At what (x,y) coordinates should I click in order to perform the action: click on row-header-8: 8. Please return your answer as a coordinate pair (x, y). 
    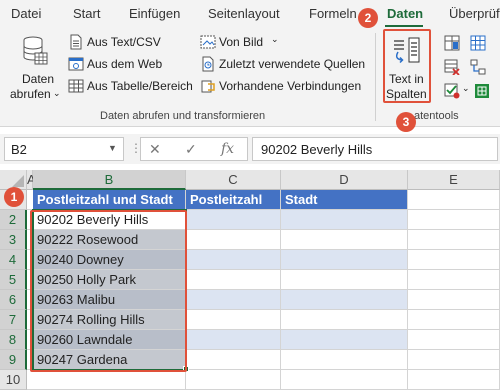
    Looking at the image, I should click on (13, 340).